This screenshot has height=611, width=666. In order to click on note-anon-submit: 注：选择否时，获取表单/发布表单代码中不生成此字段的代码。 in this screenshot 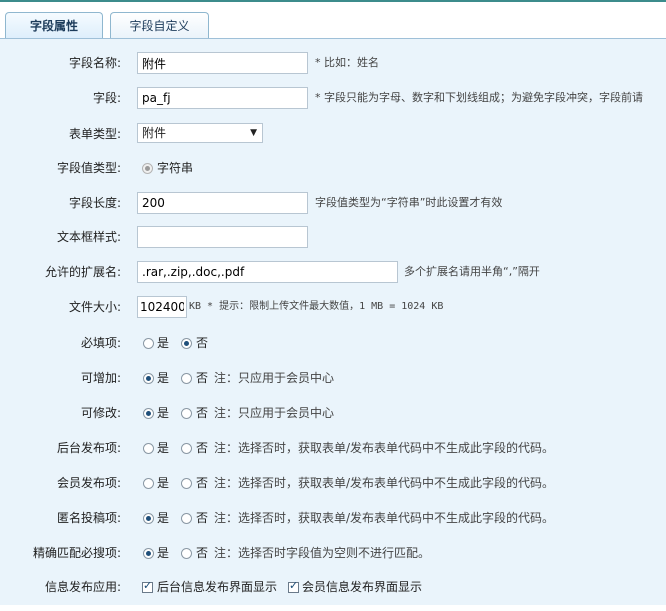, I will do `click(384, 518)`.